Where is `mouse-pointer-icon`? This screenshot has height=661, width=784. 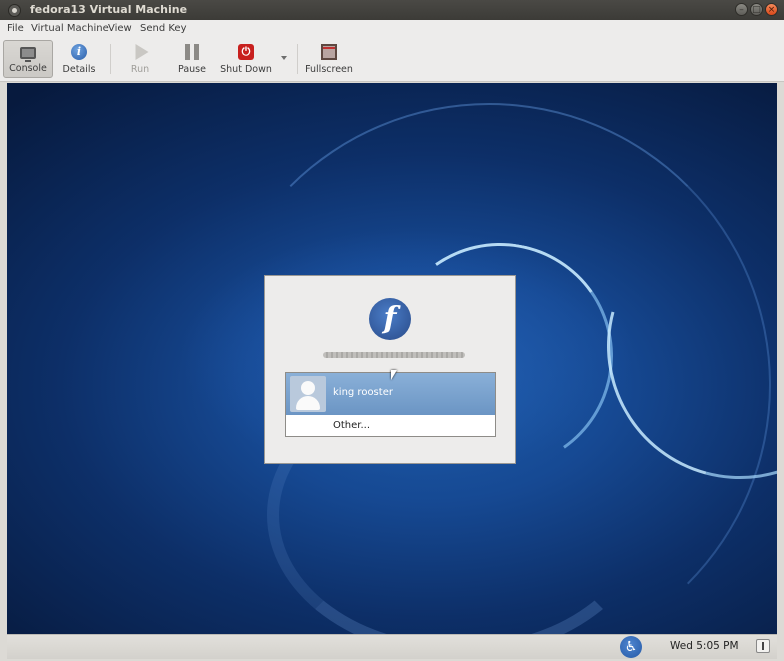 mouse-pointer-icon is located at coordinates (394, 375).